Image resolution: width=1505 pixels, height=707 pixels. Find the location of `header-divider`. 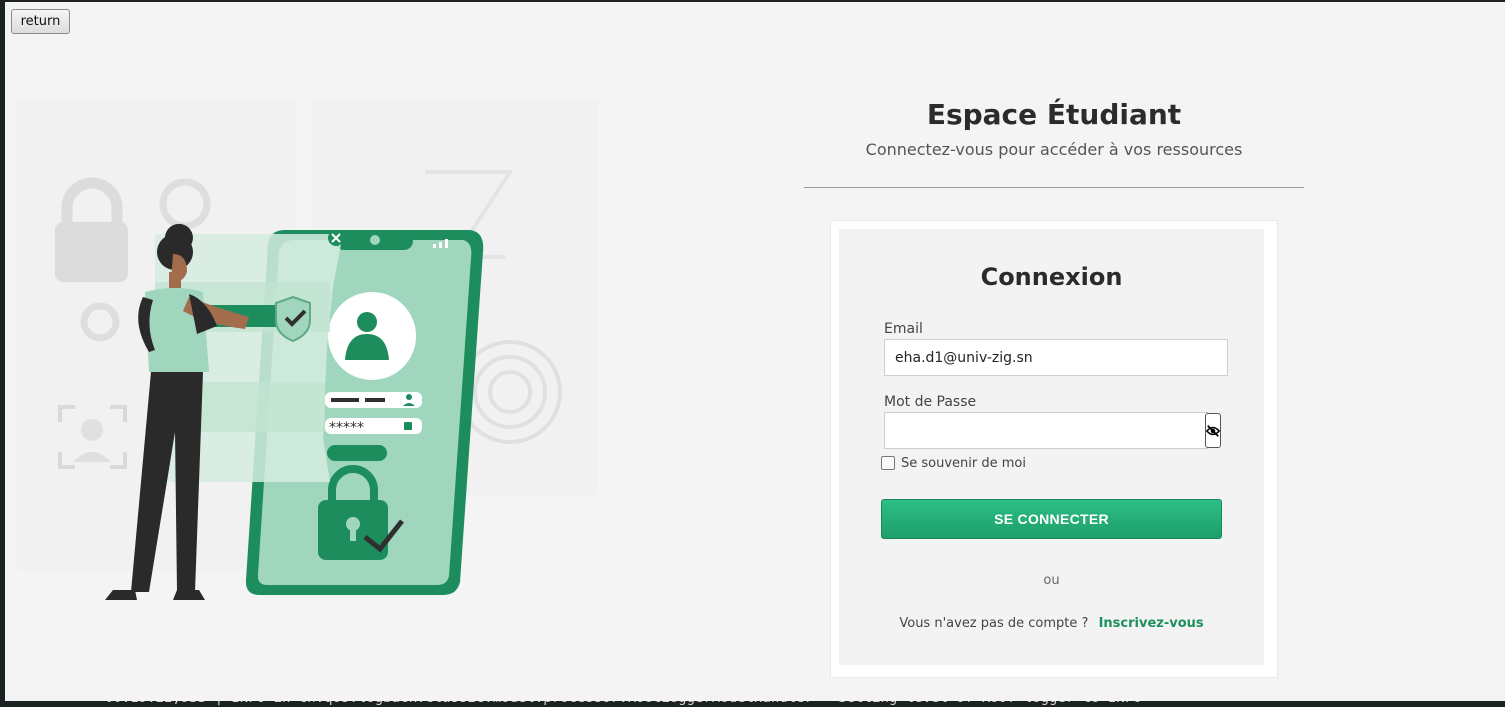

header-divider is located at coordinates (1054, 187).